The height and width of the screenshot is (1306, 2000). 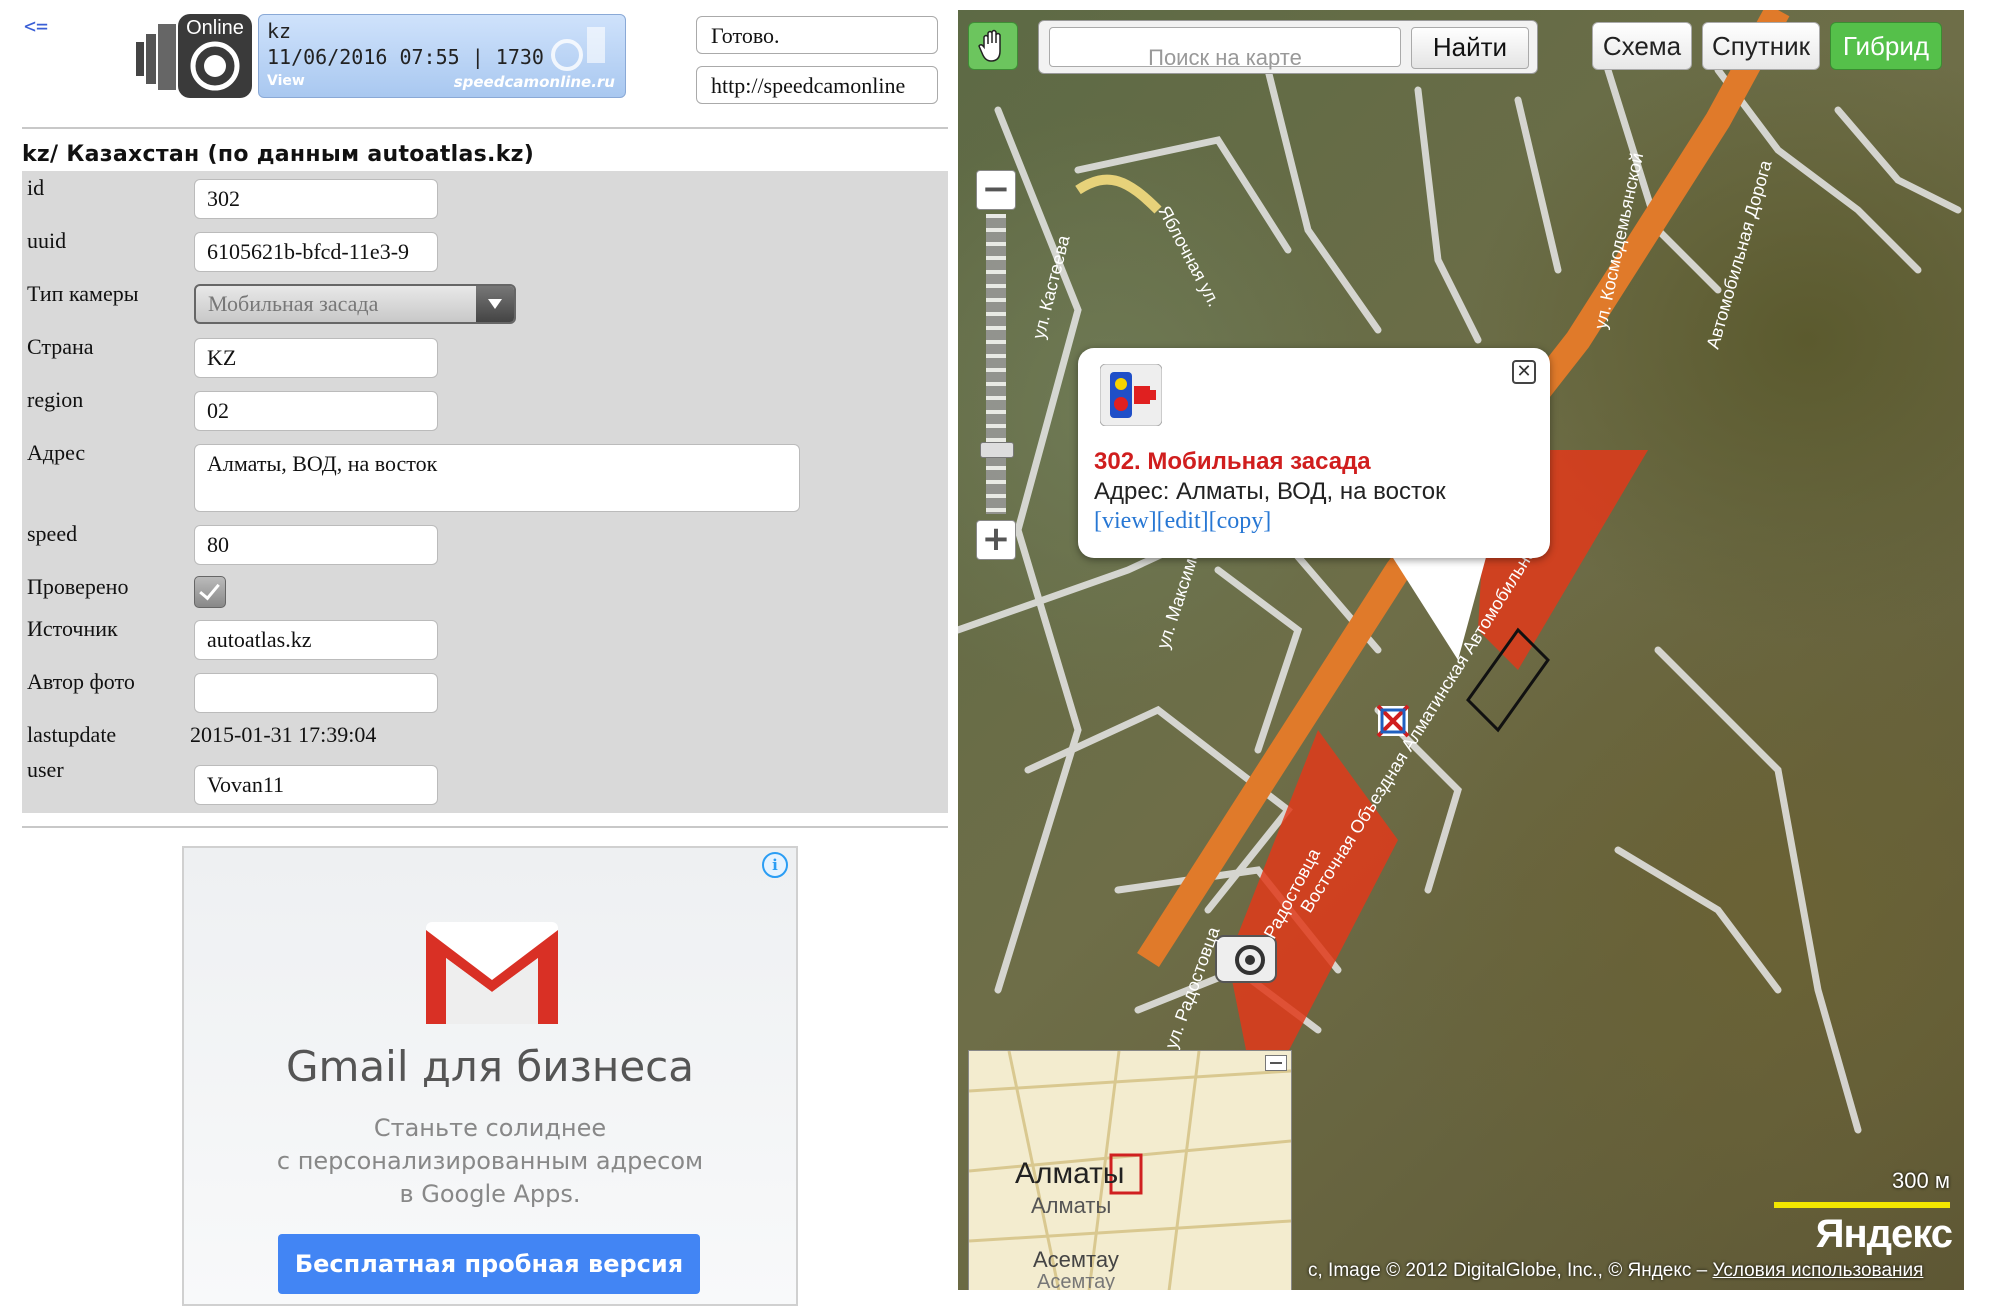 What do you see at coordinates (316, 411) in the screenshot?
I see `region-field: 02` at bounding box center [316, 411].